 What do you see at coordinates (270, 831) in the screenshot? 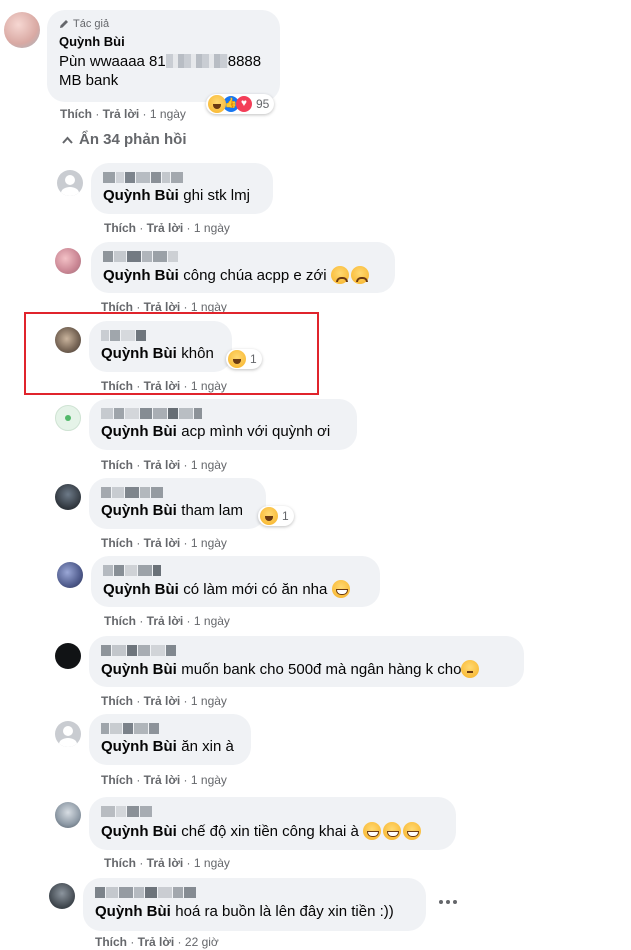
I see `reply-text: chế độ xin tiền công khai à` at bounding box center [270, 831].